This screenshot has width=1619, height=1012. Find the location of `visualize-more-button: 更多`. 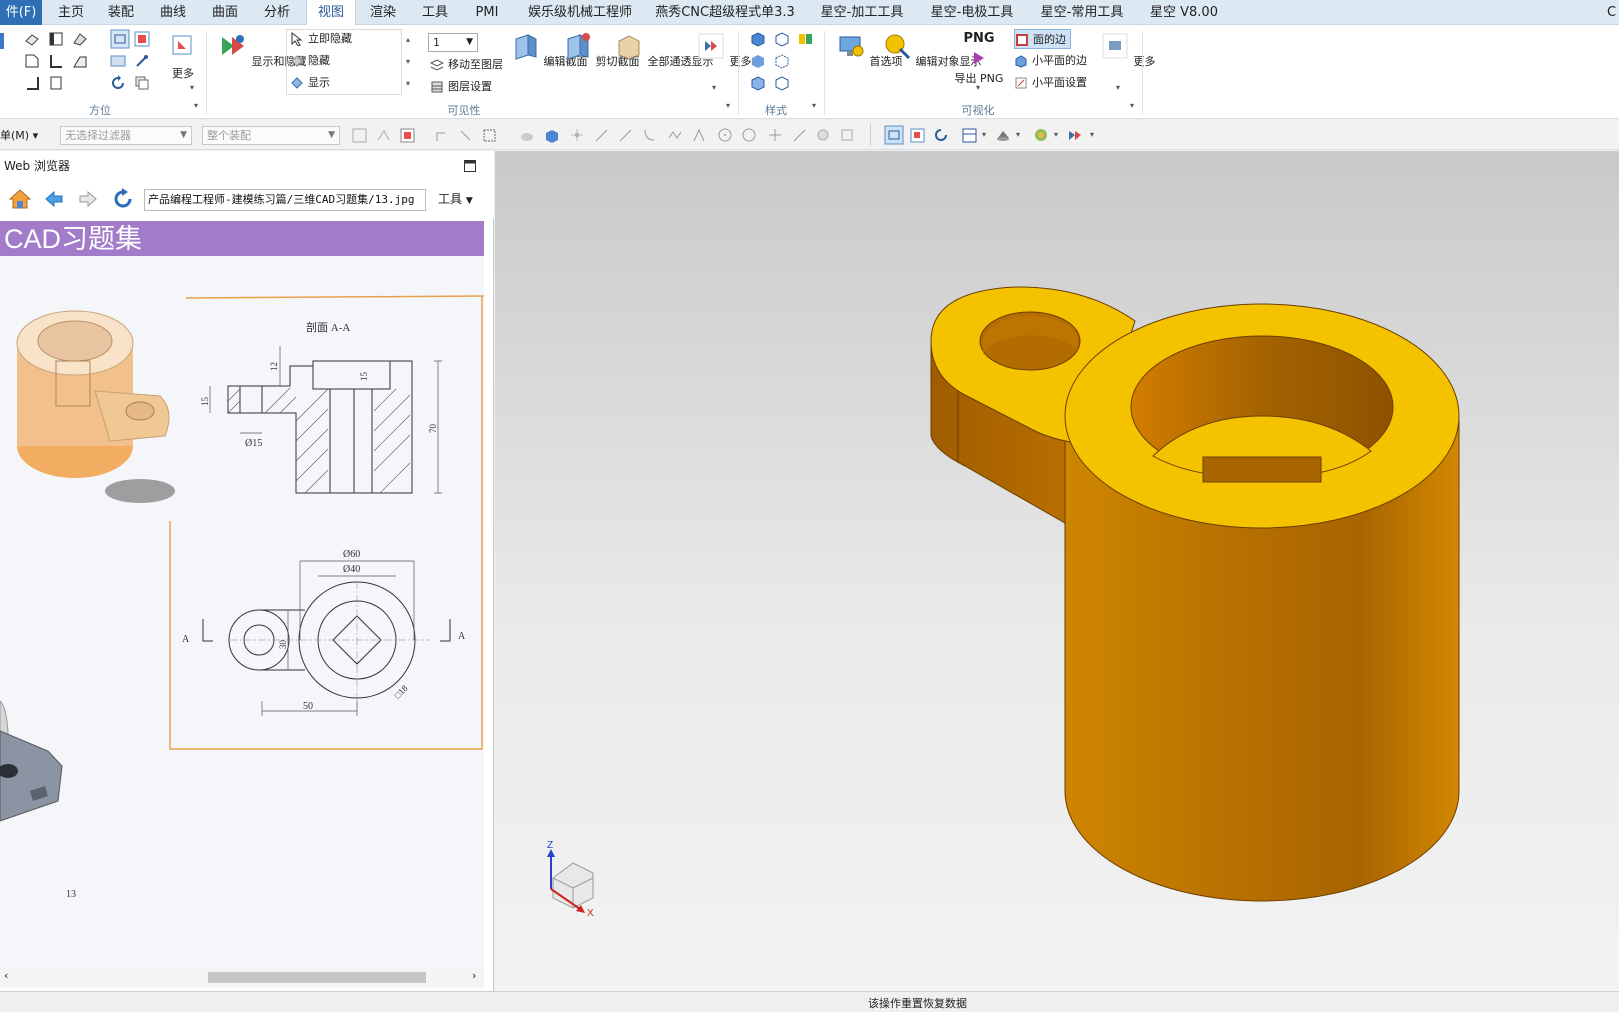

visualize-more-button: 更多 is located at coordinates (1128, 50).